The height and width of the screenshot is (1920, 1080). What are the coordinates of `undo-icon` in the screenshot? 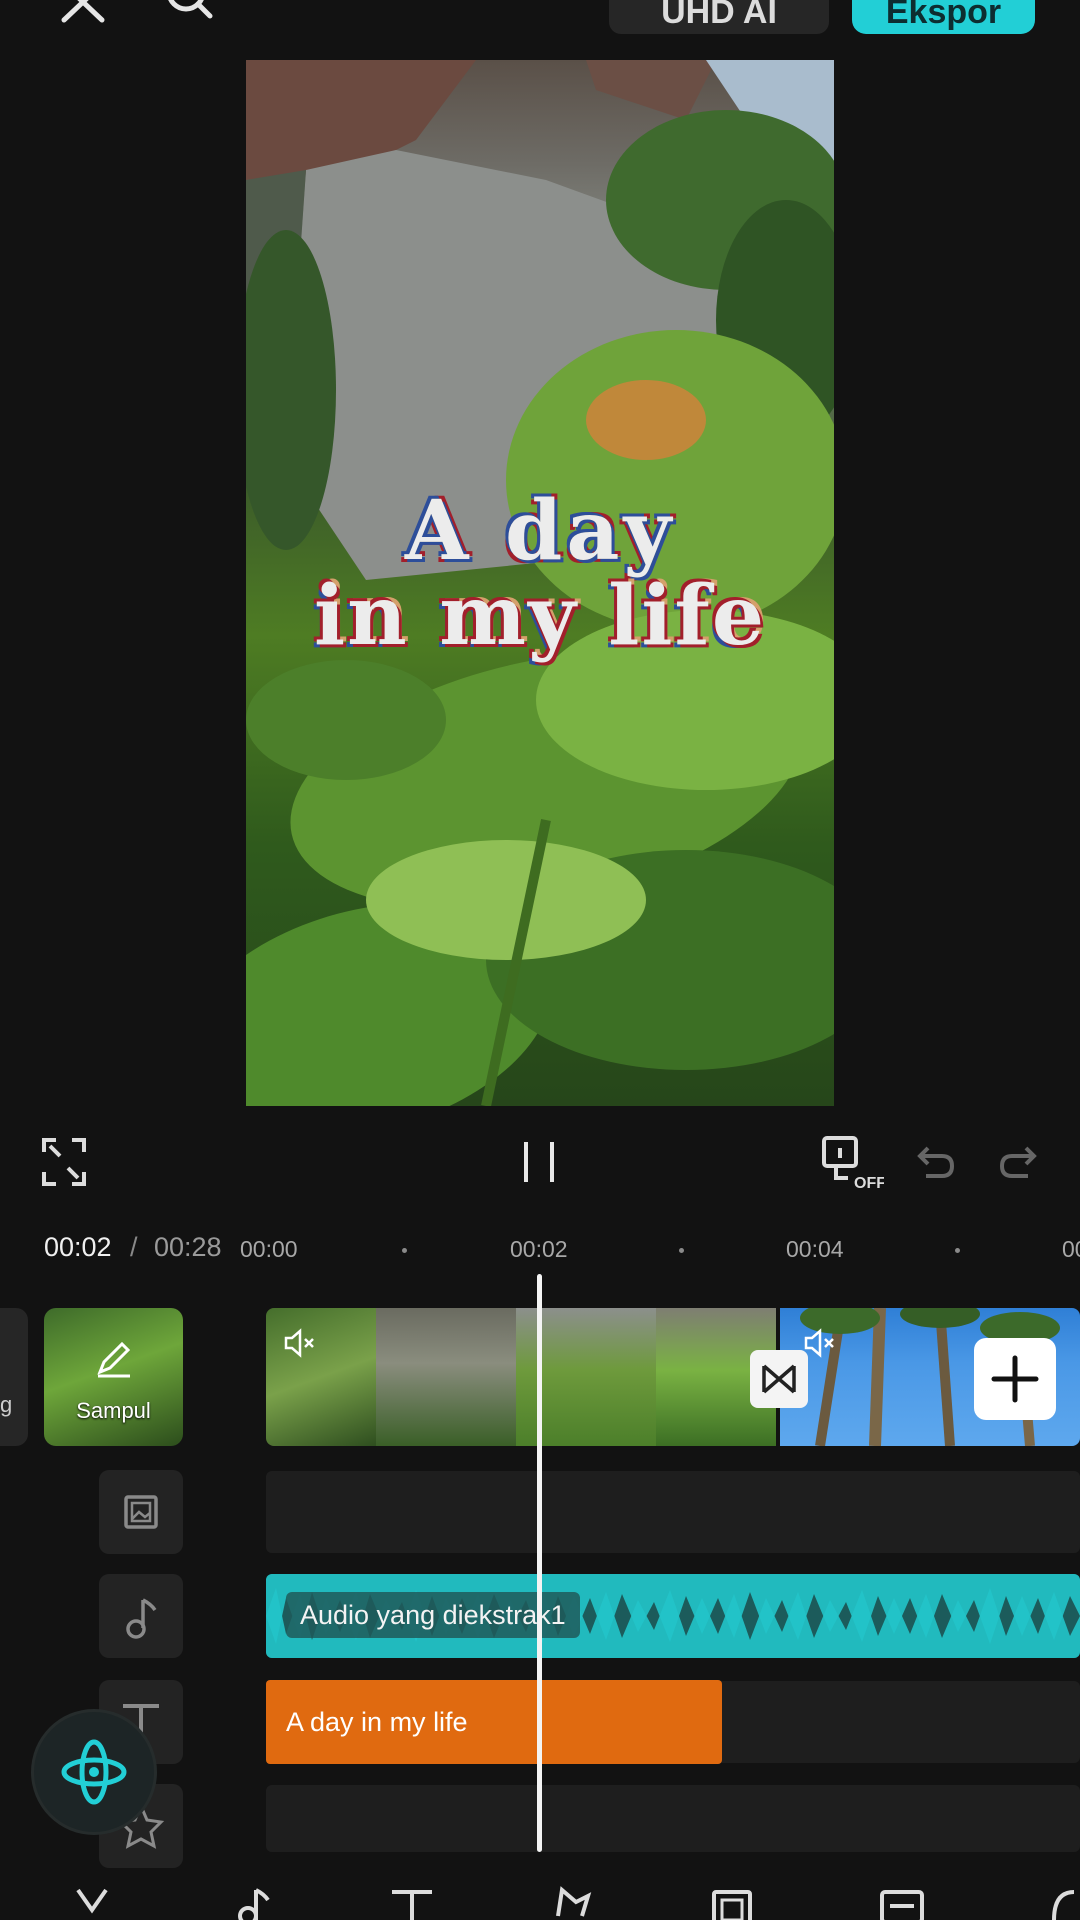 It's located at (936, 1162).